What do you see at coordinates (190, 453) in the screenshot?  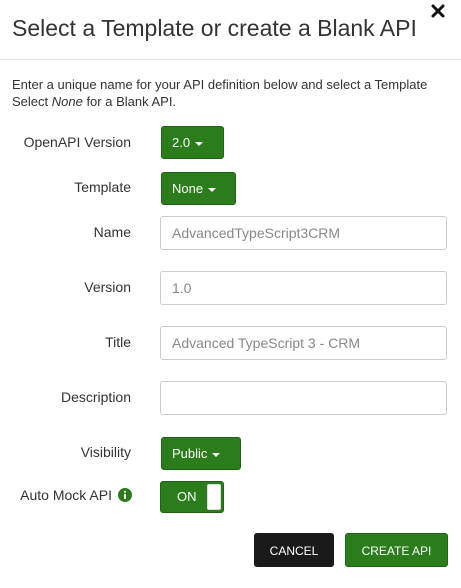 I see `visibility-value: Public` at bounding box center [190, 453].